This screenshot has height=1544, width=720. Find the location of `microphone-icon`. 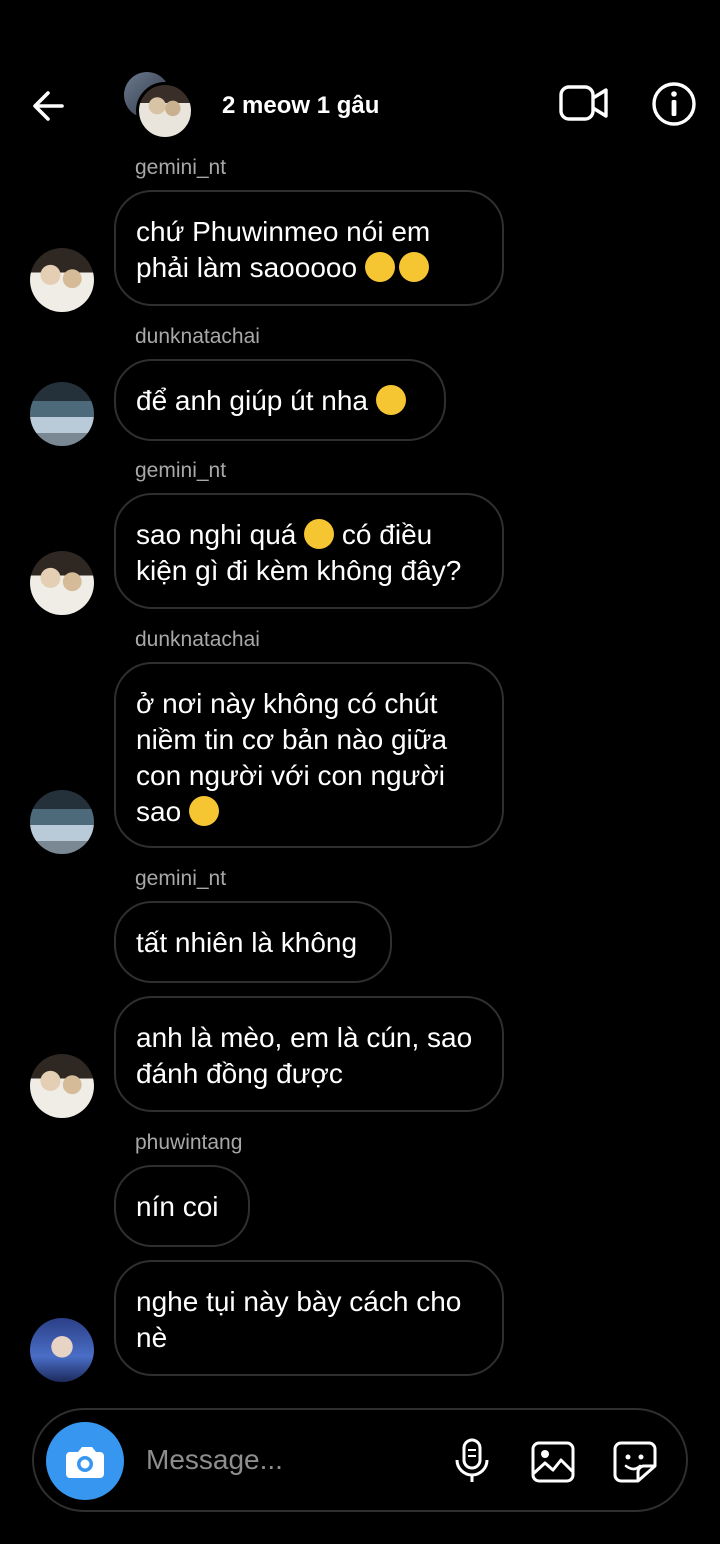

microphone-icon is located at coordinates (472, 1460).